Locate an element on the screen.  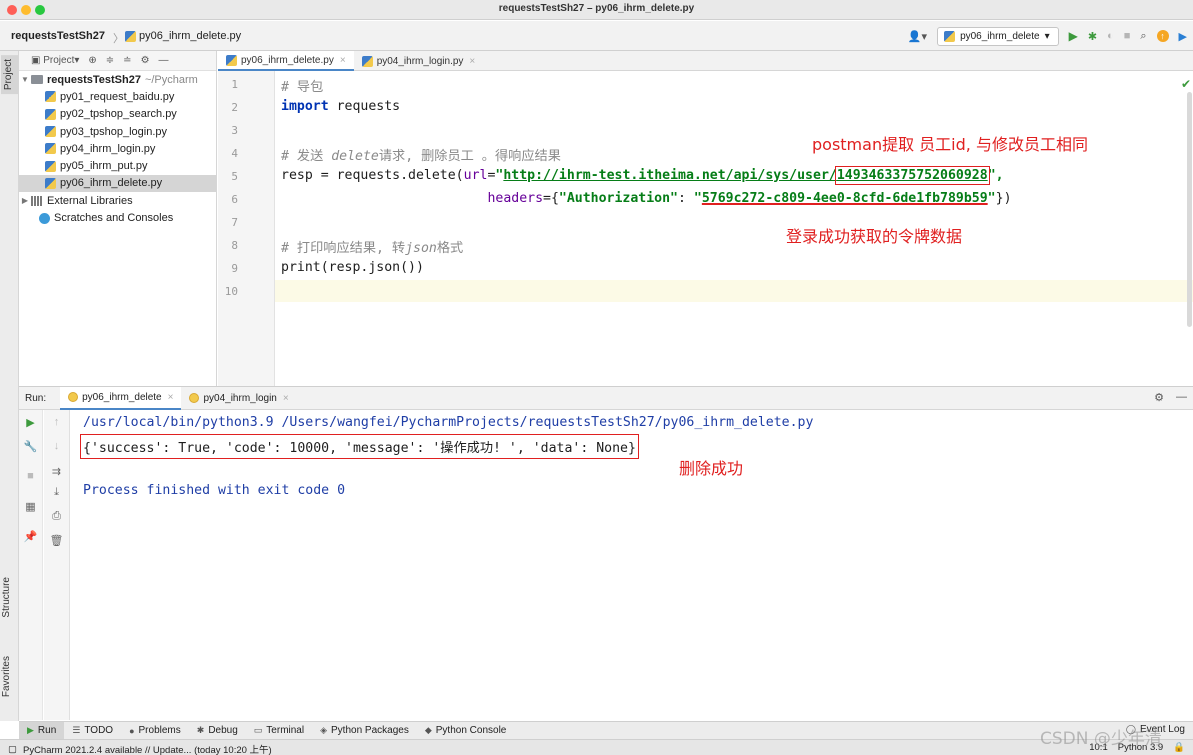
locate-icon: ⊕ is located at coordinates (92, 60).